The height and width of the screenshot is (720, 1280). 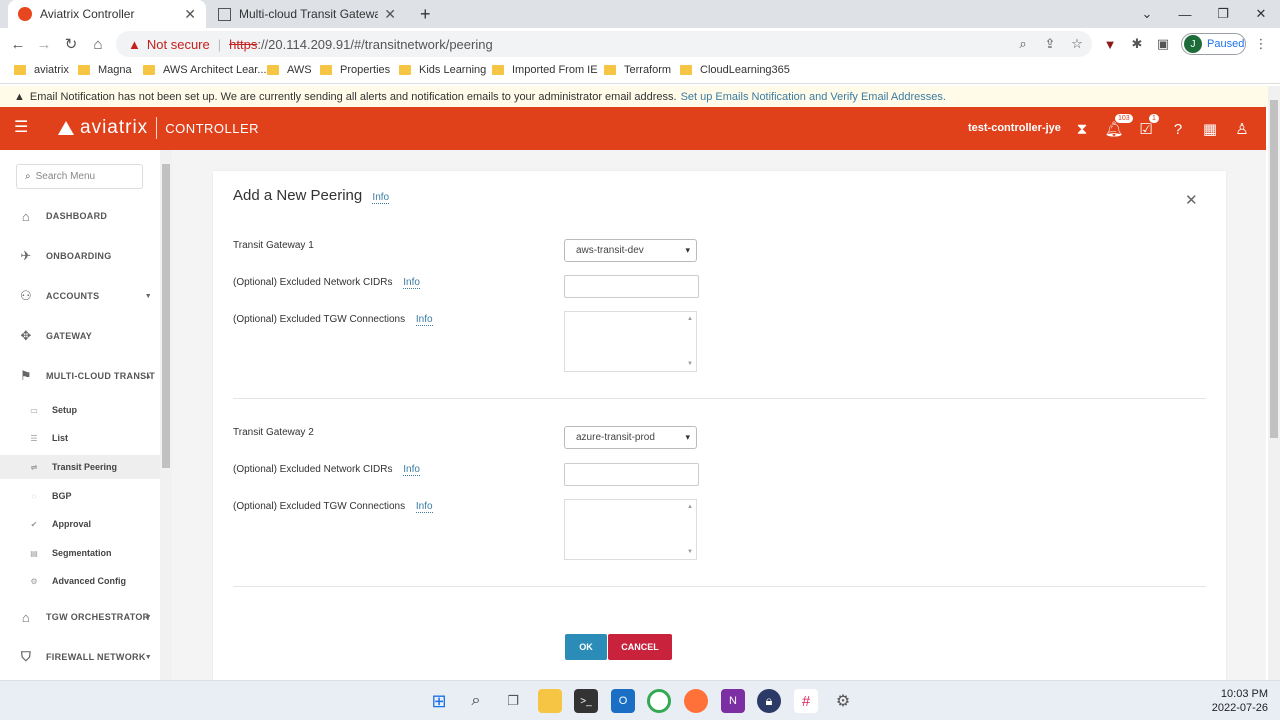 I want to click on bookmark-terraform: Terraform, so click(x=637, y=70).